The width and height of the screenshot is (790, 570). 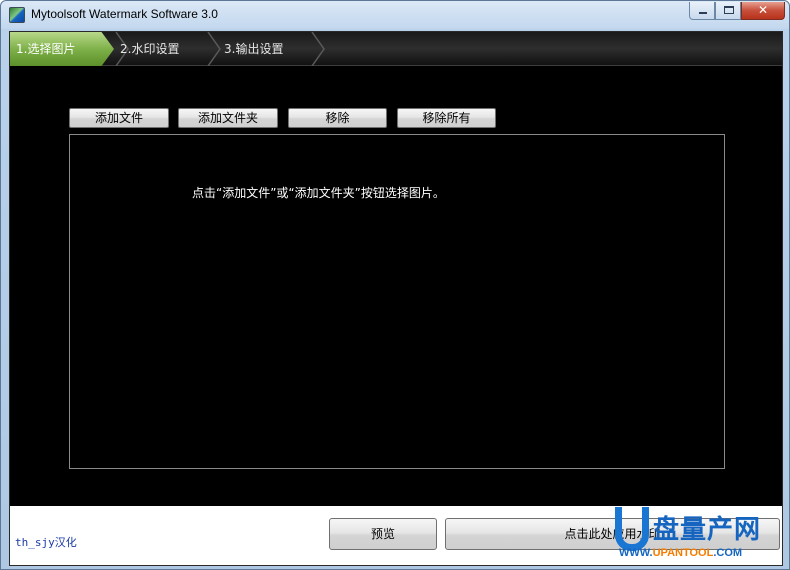 I want to click on watermark-url: WWW.UPANTOOL.COM, so click(x=680, y=553).